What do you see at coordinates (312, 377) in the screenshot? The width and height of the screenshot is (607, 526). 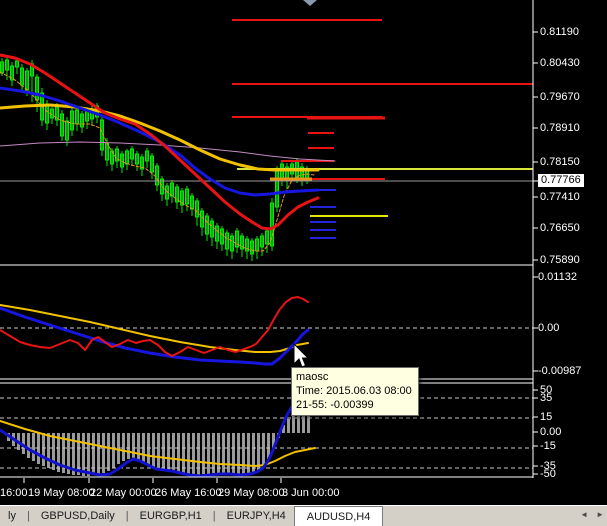 I see `tooltip-indicator-name: maosc` at bounding box center [312, 377].